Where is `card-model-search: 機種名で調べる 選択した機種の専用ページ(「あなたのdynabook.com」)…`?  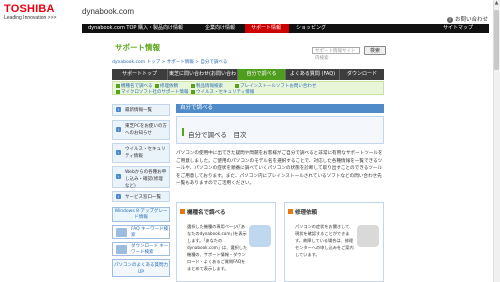 card-model-search: 機種名で調べる 選択した機種の専用ページ(「あなたのdynabook.com」)… is located at coordinates (226, 242).